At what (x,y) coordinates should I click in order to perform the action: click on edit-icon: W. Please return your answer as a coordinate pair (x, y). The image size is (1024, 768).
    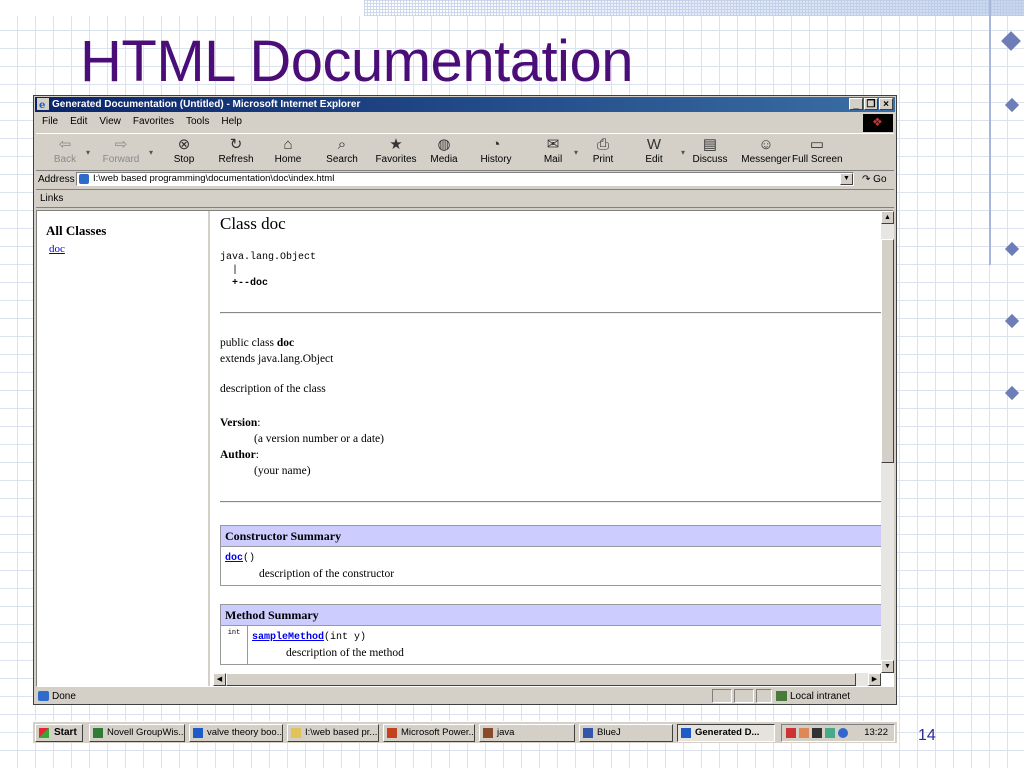
    Looking at the image, I should click on (654, 144).